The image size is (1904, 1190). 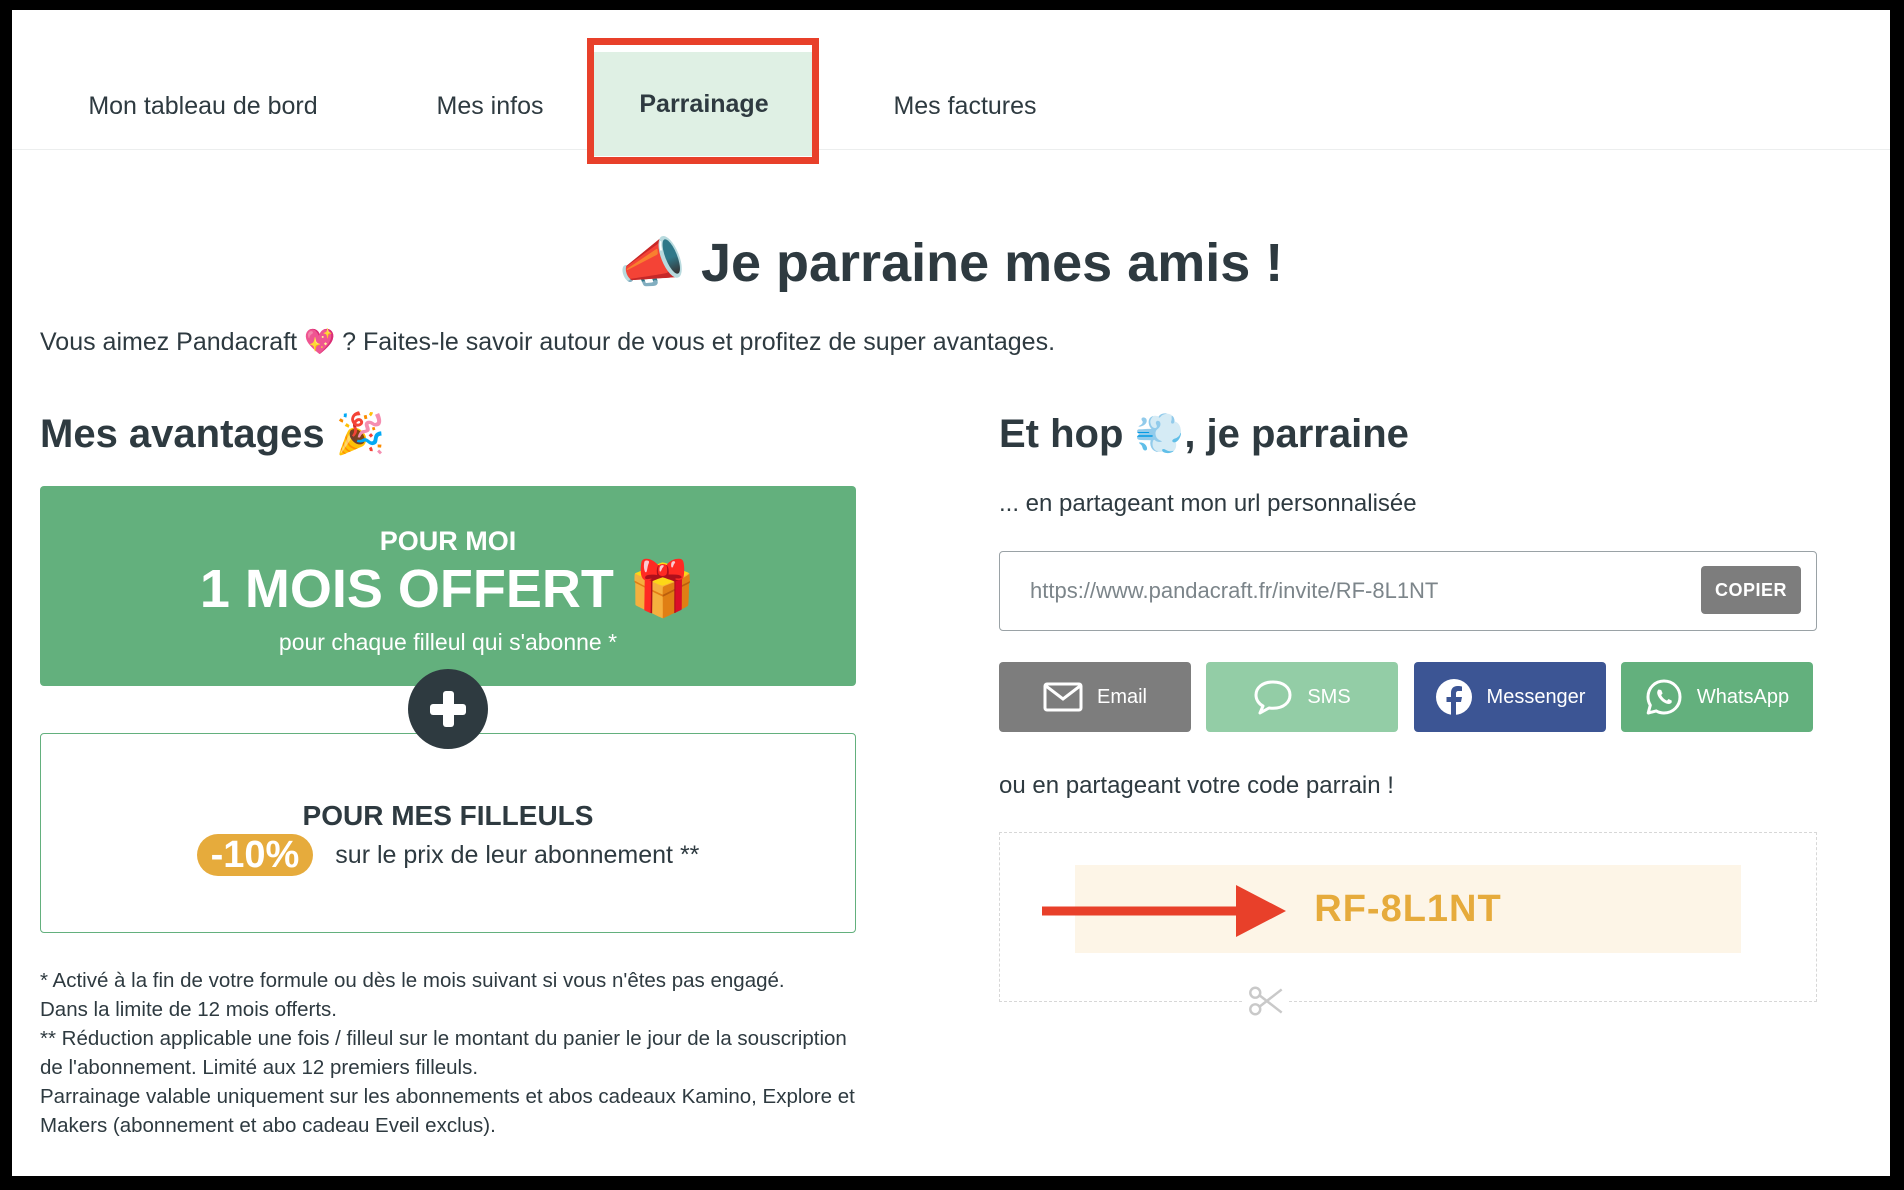 What do you see at coordinates (1208, 503) in the screenshot?
I see `share-url-label: ... en partageant mon url personnalisée` at bounding box center [1208, 503].